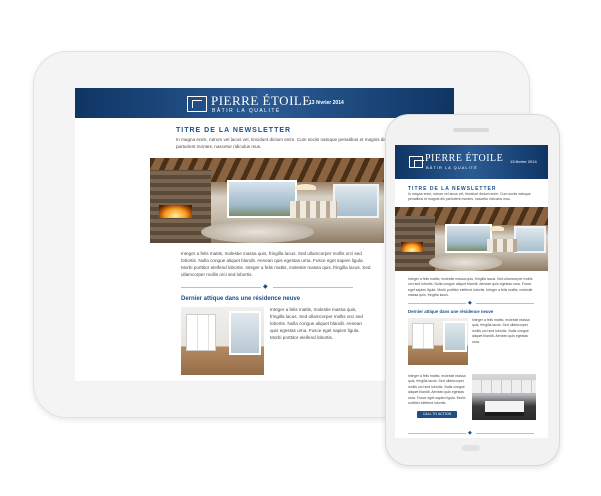 The height and width of the screenshot is (496, 601). What do you see at coordinates (471, 448) in the screenshot?
I see `phone-home-button` at bounding box center [471, 448].